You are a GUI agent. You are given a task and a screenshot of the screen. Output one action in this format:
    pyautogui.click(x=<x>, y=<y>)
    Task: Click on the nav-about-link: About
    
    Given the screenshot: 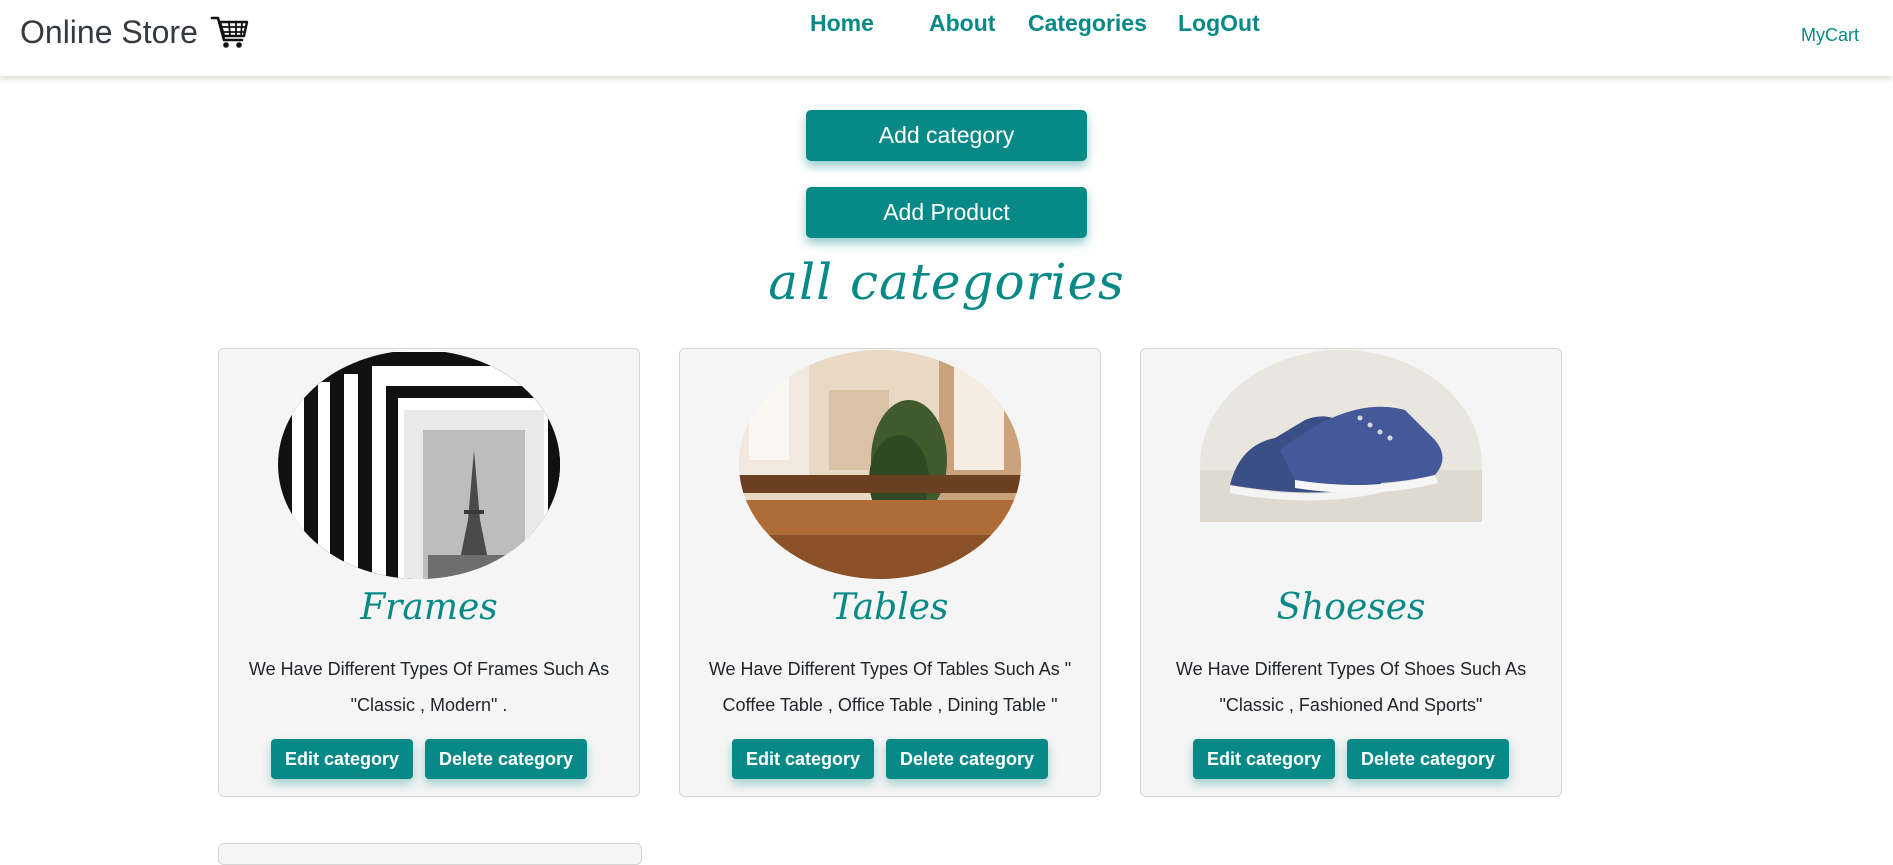 What is the action you would take?
    pyautogui.click(x=962, y=23)
    